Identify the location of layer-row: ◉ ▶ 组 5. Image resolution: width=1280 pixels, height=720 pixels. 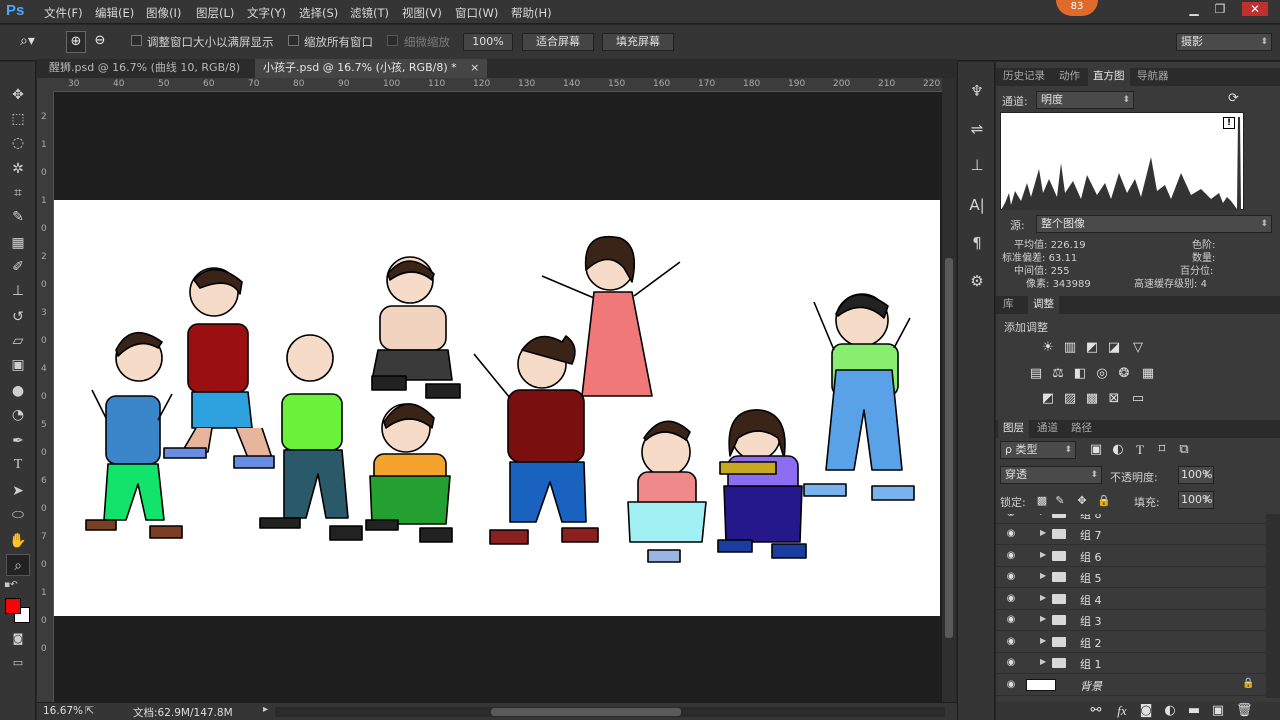
(1131, 577).